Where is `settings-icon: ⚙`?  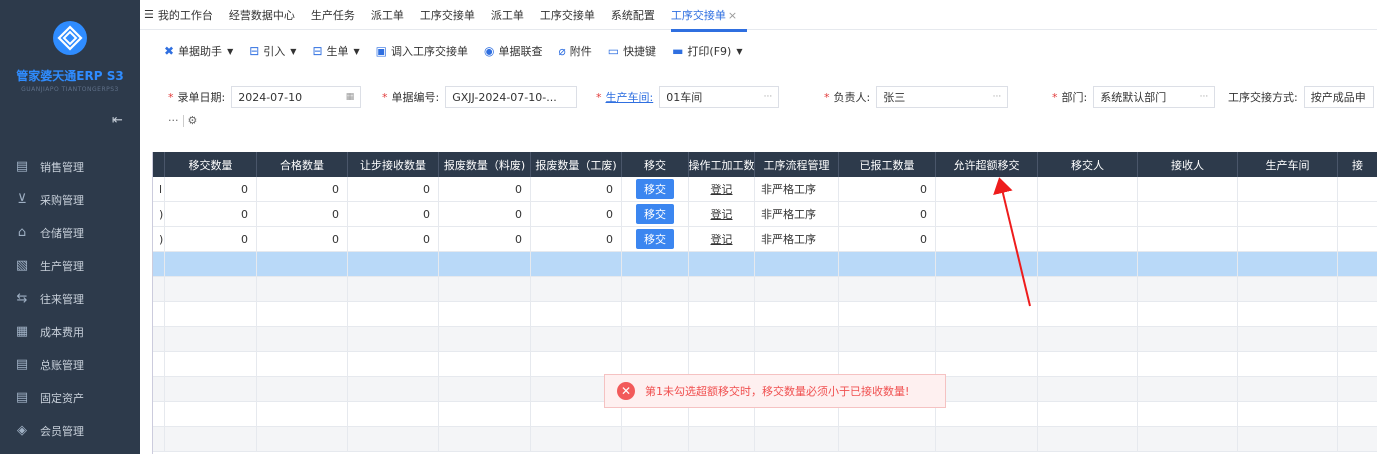
settings-icon: ⚙ is located at coordinates (193, 120).